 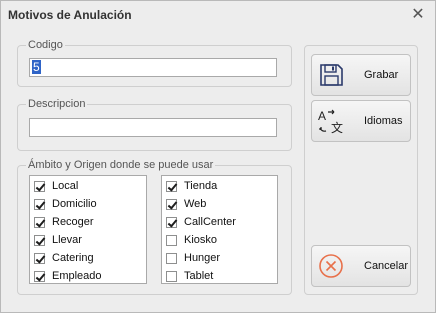 I want to click on checkbox-tienda: Tienda, so click(x=219, y=186).